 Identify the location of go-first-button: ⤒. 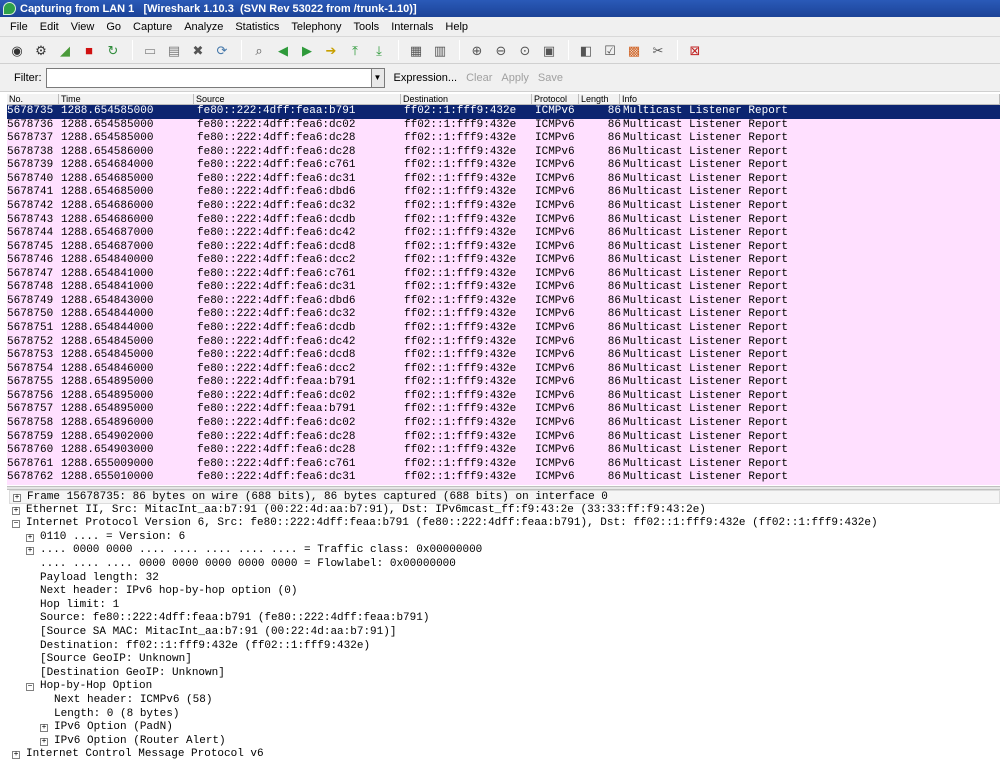
(355, 50).